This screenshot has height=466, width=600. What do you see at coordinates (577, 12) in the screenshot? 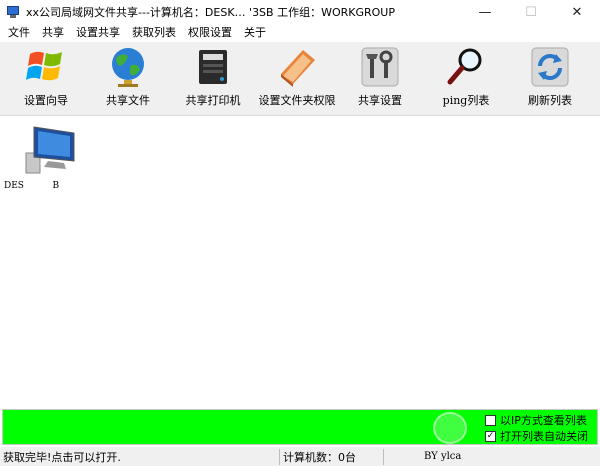
I see `close-button: ✕` at bounding box center [577, 12].